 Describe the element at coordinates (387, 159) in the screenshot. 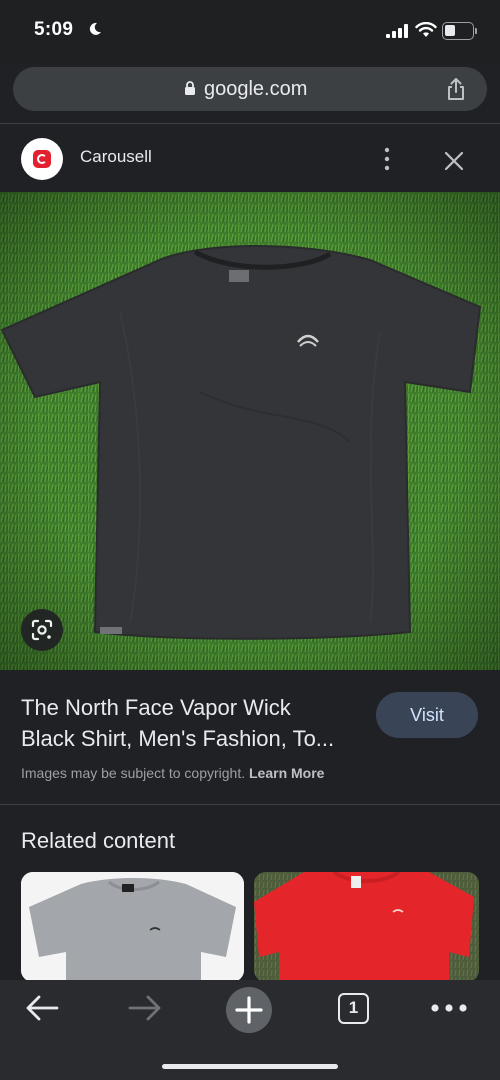

I see `more-vertical-icon` at that location.